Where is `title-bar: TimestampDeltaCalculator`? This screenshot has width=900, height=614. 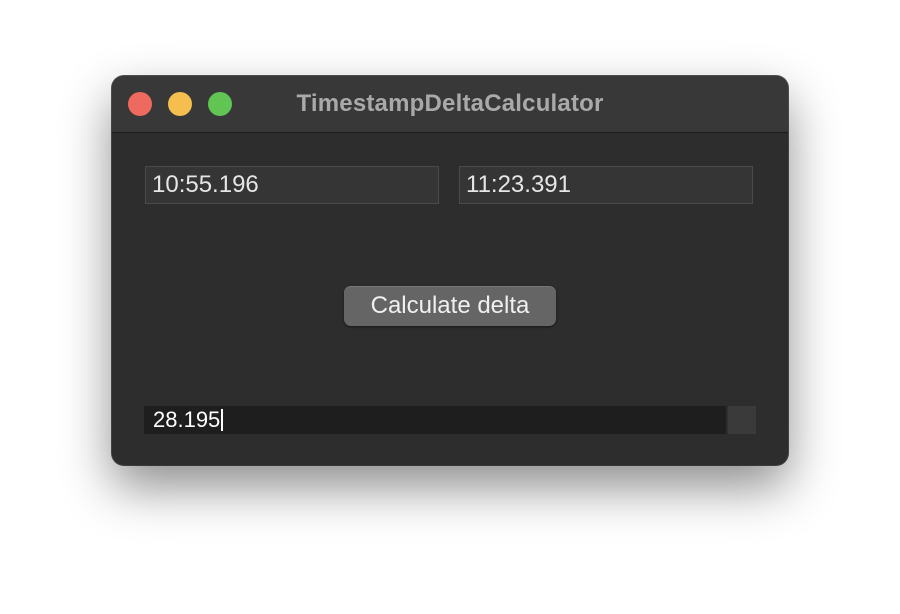 title-bar: TimestampDeltaCalculator is located at coordinates (450, 104).